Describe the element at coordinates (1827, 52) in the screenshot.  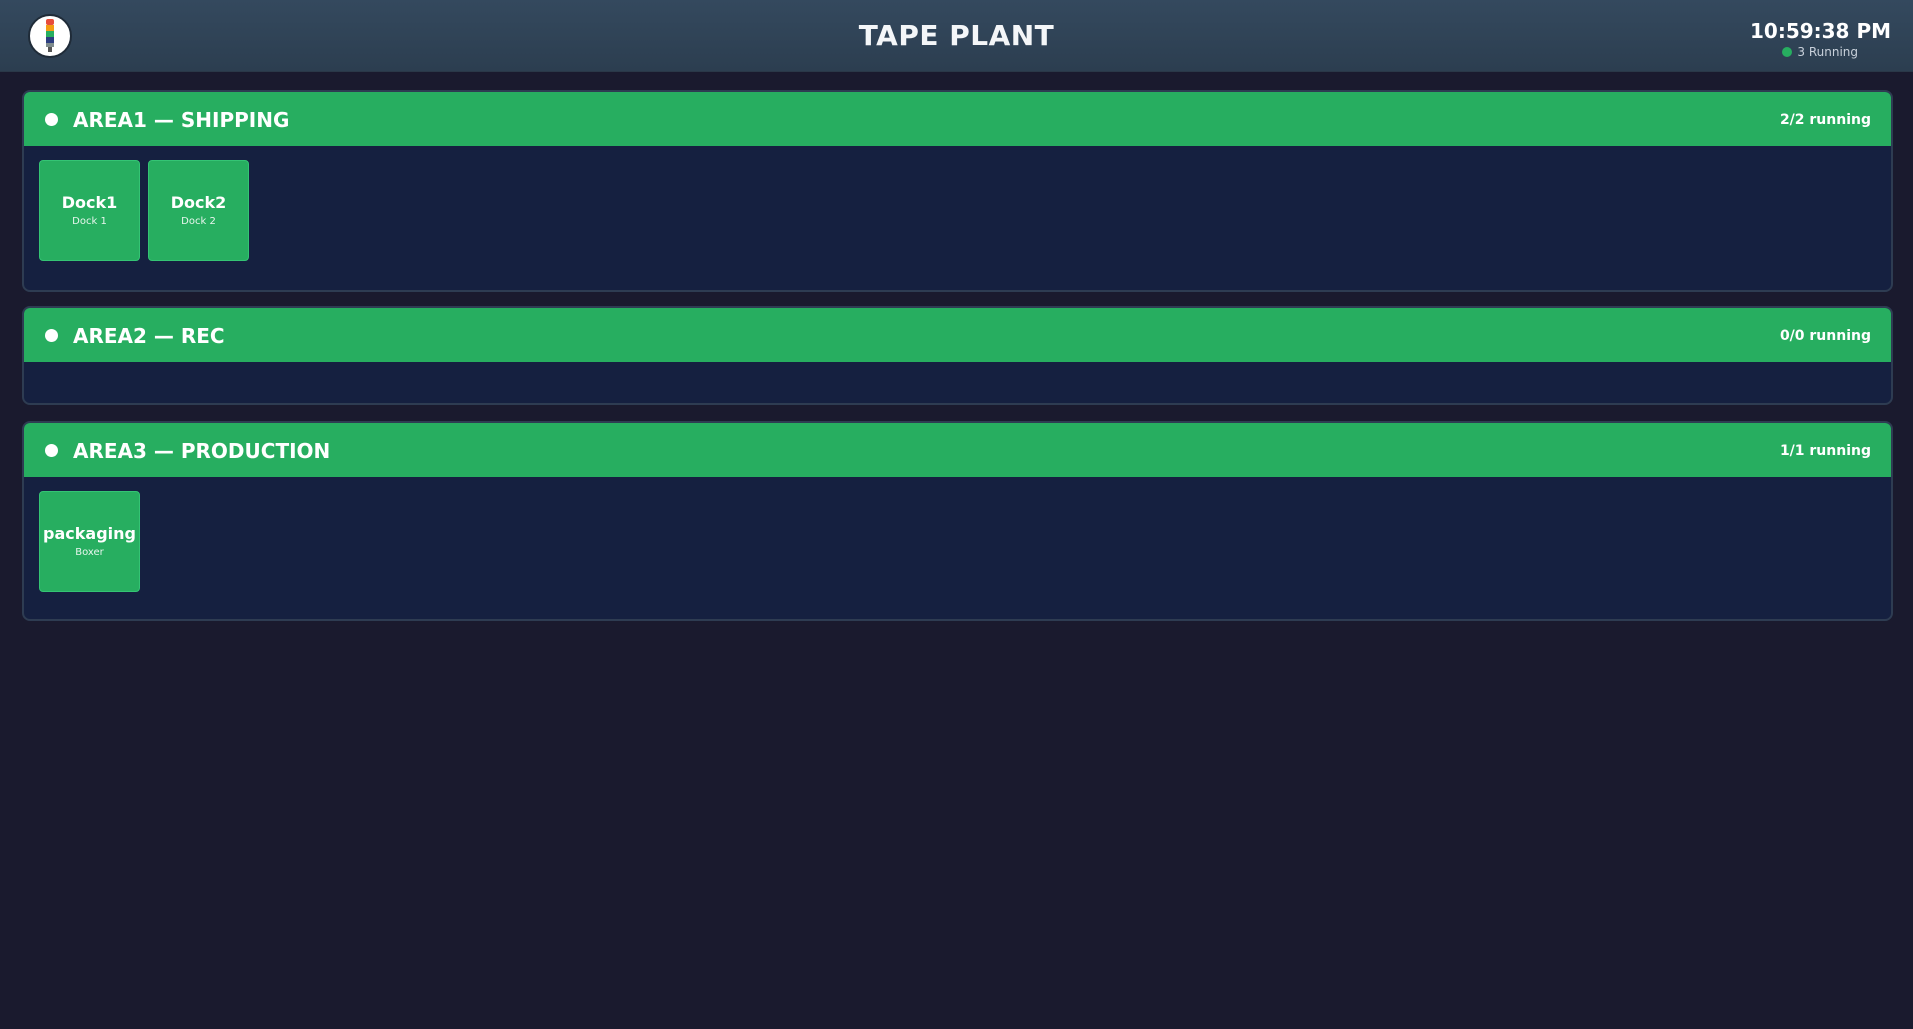
I see `running-status-label: 3 Running` at that location.